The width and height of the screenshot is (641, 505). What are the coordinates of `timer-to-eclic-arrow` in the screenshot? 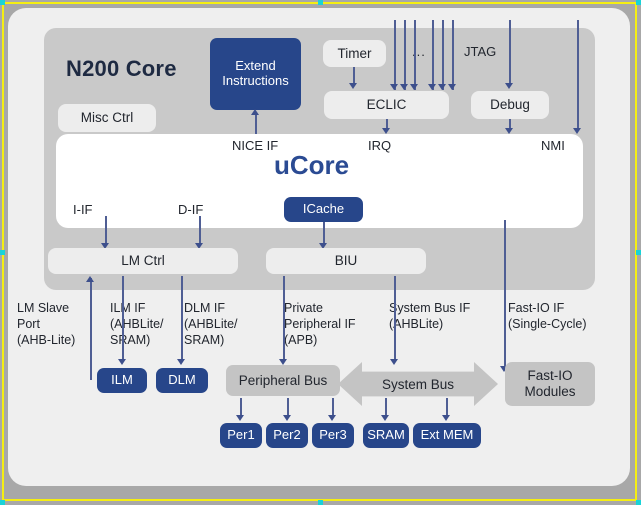 It's located at (353, 86).